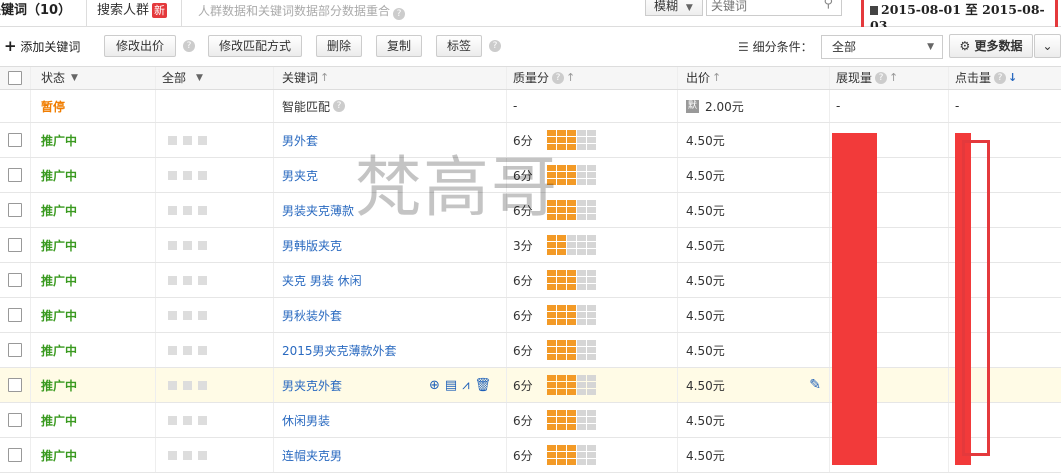 The width and height of the screenshot is (1061, 473). What do you see at coordinates (451, 385) in the screenshot?
I see `report-icon: ▤` at bounding box center [451, 385].